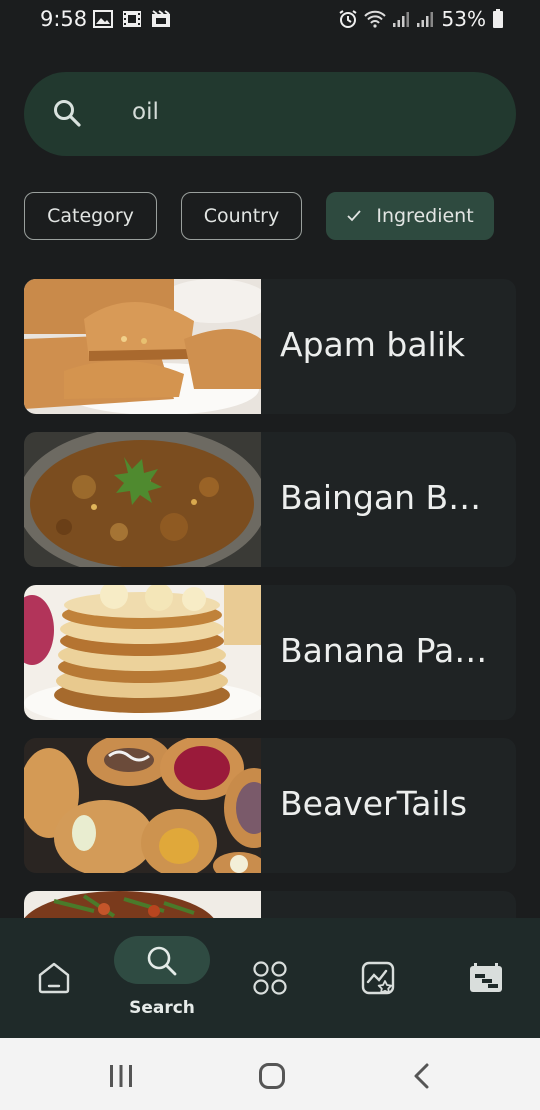 The image size is (540, 1110). What do you see at coordinates (387, 650) in the screenshot?
I see `recipe-title: Banana Pancakes` at bounding box center [387, 650].